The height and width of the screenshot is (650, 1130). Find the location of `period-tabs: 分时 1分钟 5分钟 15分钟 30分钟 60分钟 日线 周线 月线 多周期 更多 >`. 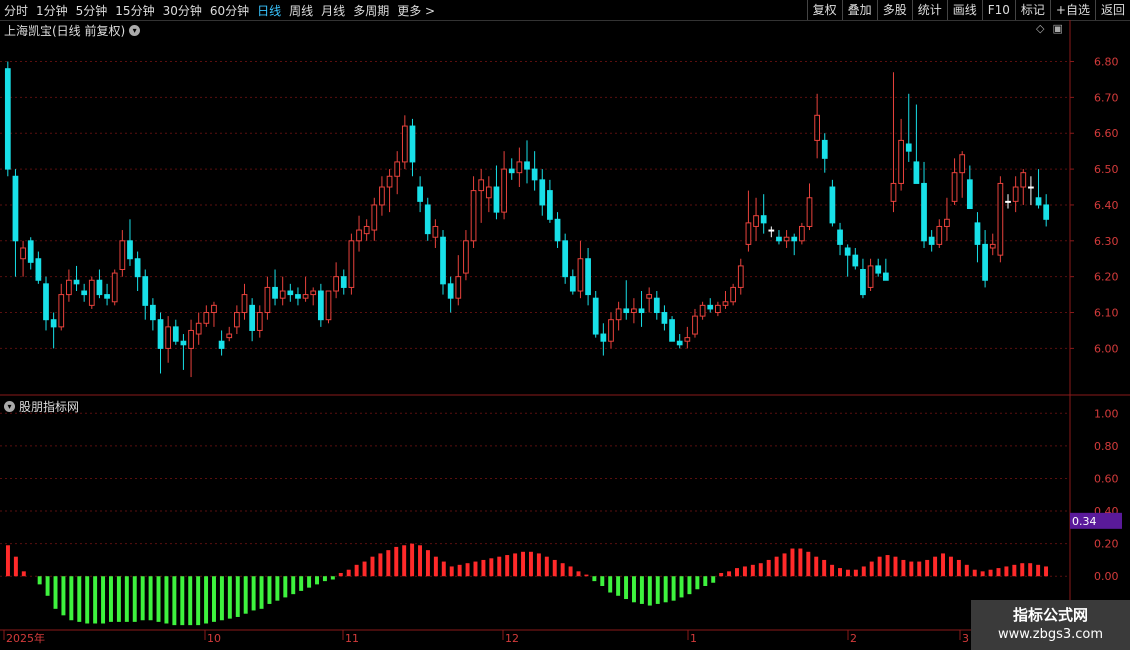

period-tabs: 分时 1分钟 5分钟 15分钟 30分钟 60分钟 日线 周线 月线 多周期 更多 > is located at coordinates (219, 10).